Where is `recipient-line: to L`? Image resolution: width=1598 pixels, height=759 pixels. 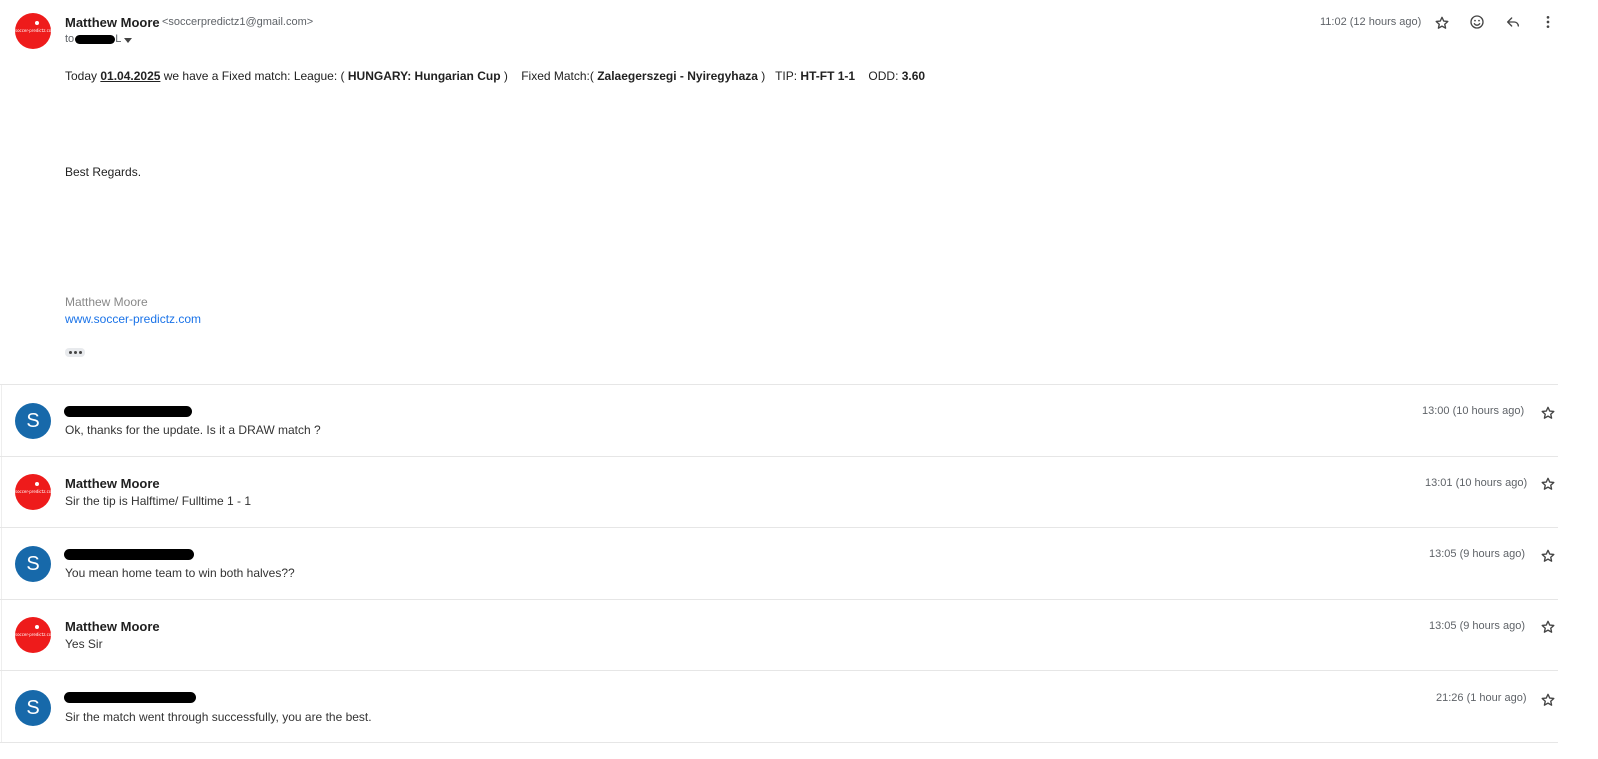 recipient-line: to L is located at coordinates (93, 39).